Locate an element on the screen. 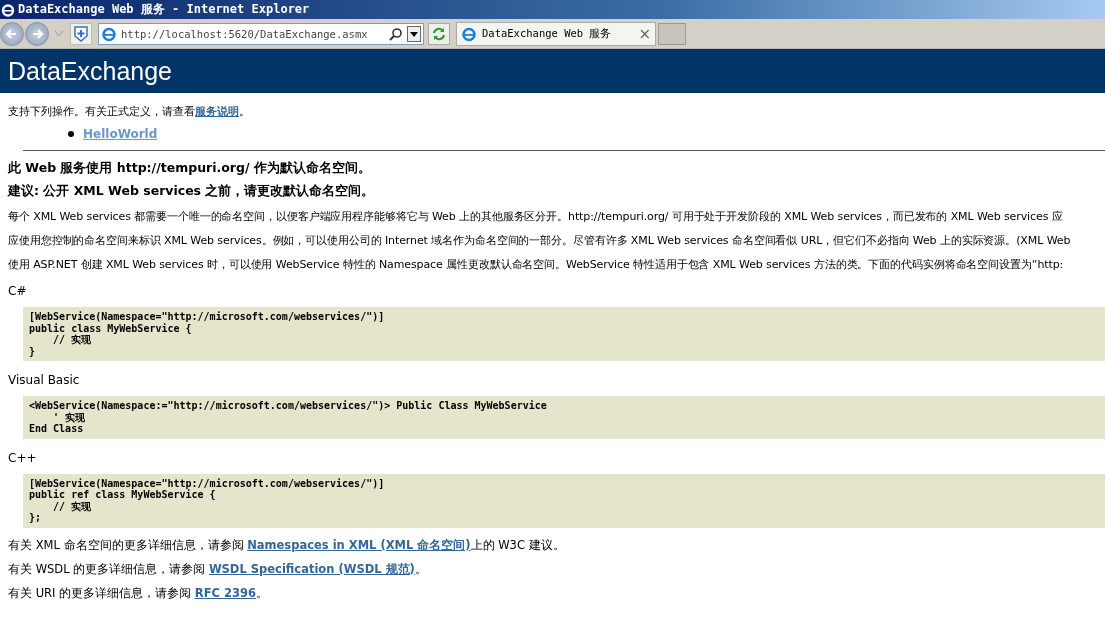 The height and width of the screenshot is (642, 1105). search-icon is located at coordinates (396, 33).